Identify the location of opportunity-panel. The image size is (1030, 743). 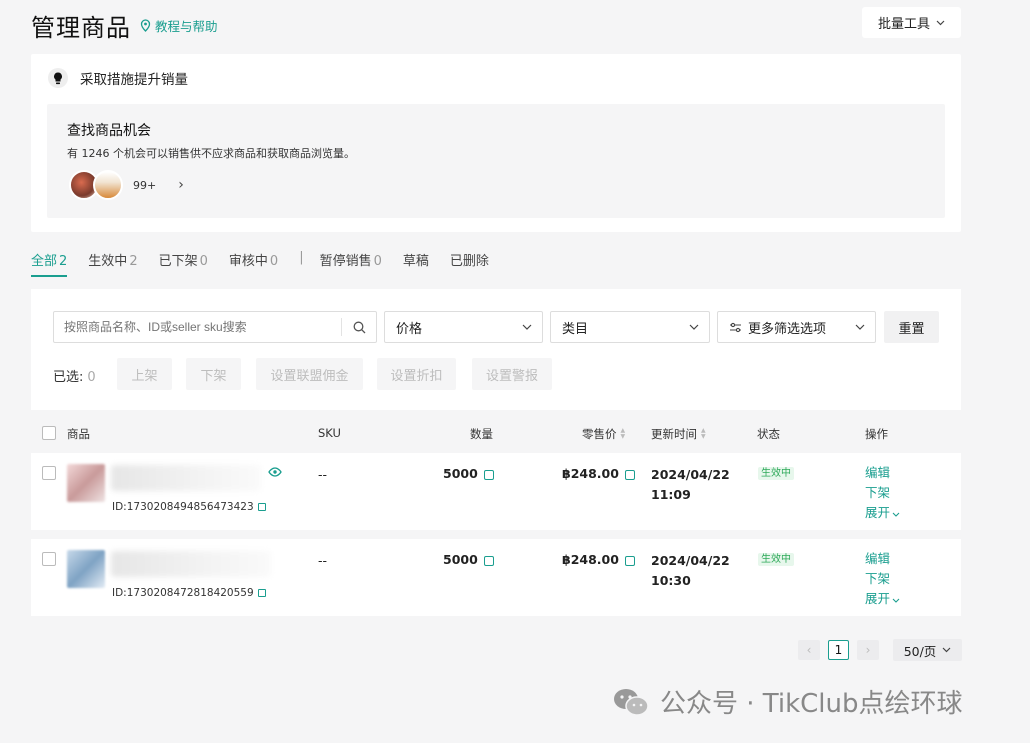
(496, 161).